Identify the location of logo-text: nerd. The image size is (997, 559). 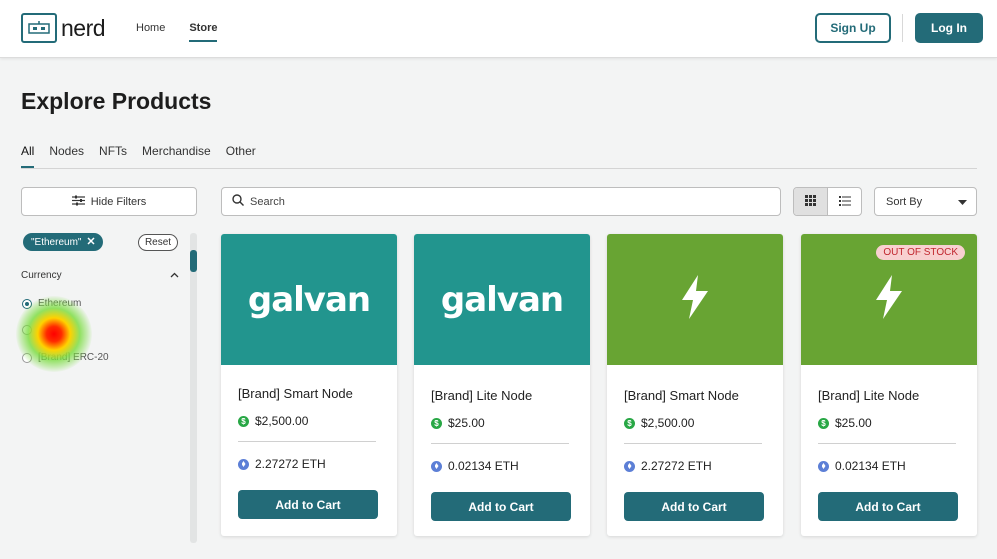
(83, 27).